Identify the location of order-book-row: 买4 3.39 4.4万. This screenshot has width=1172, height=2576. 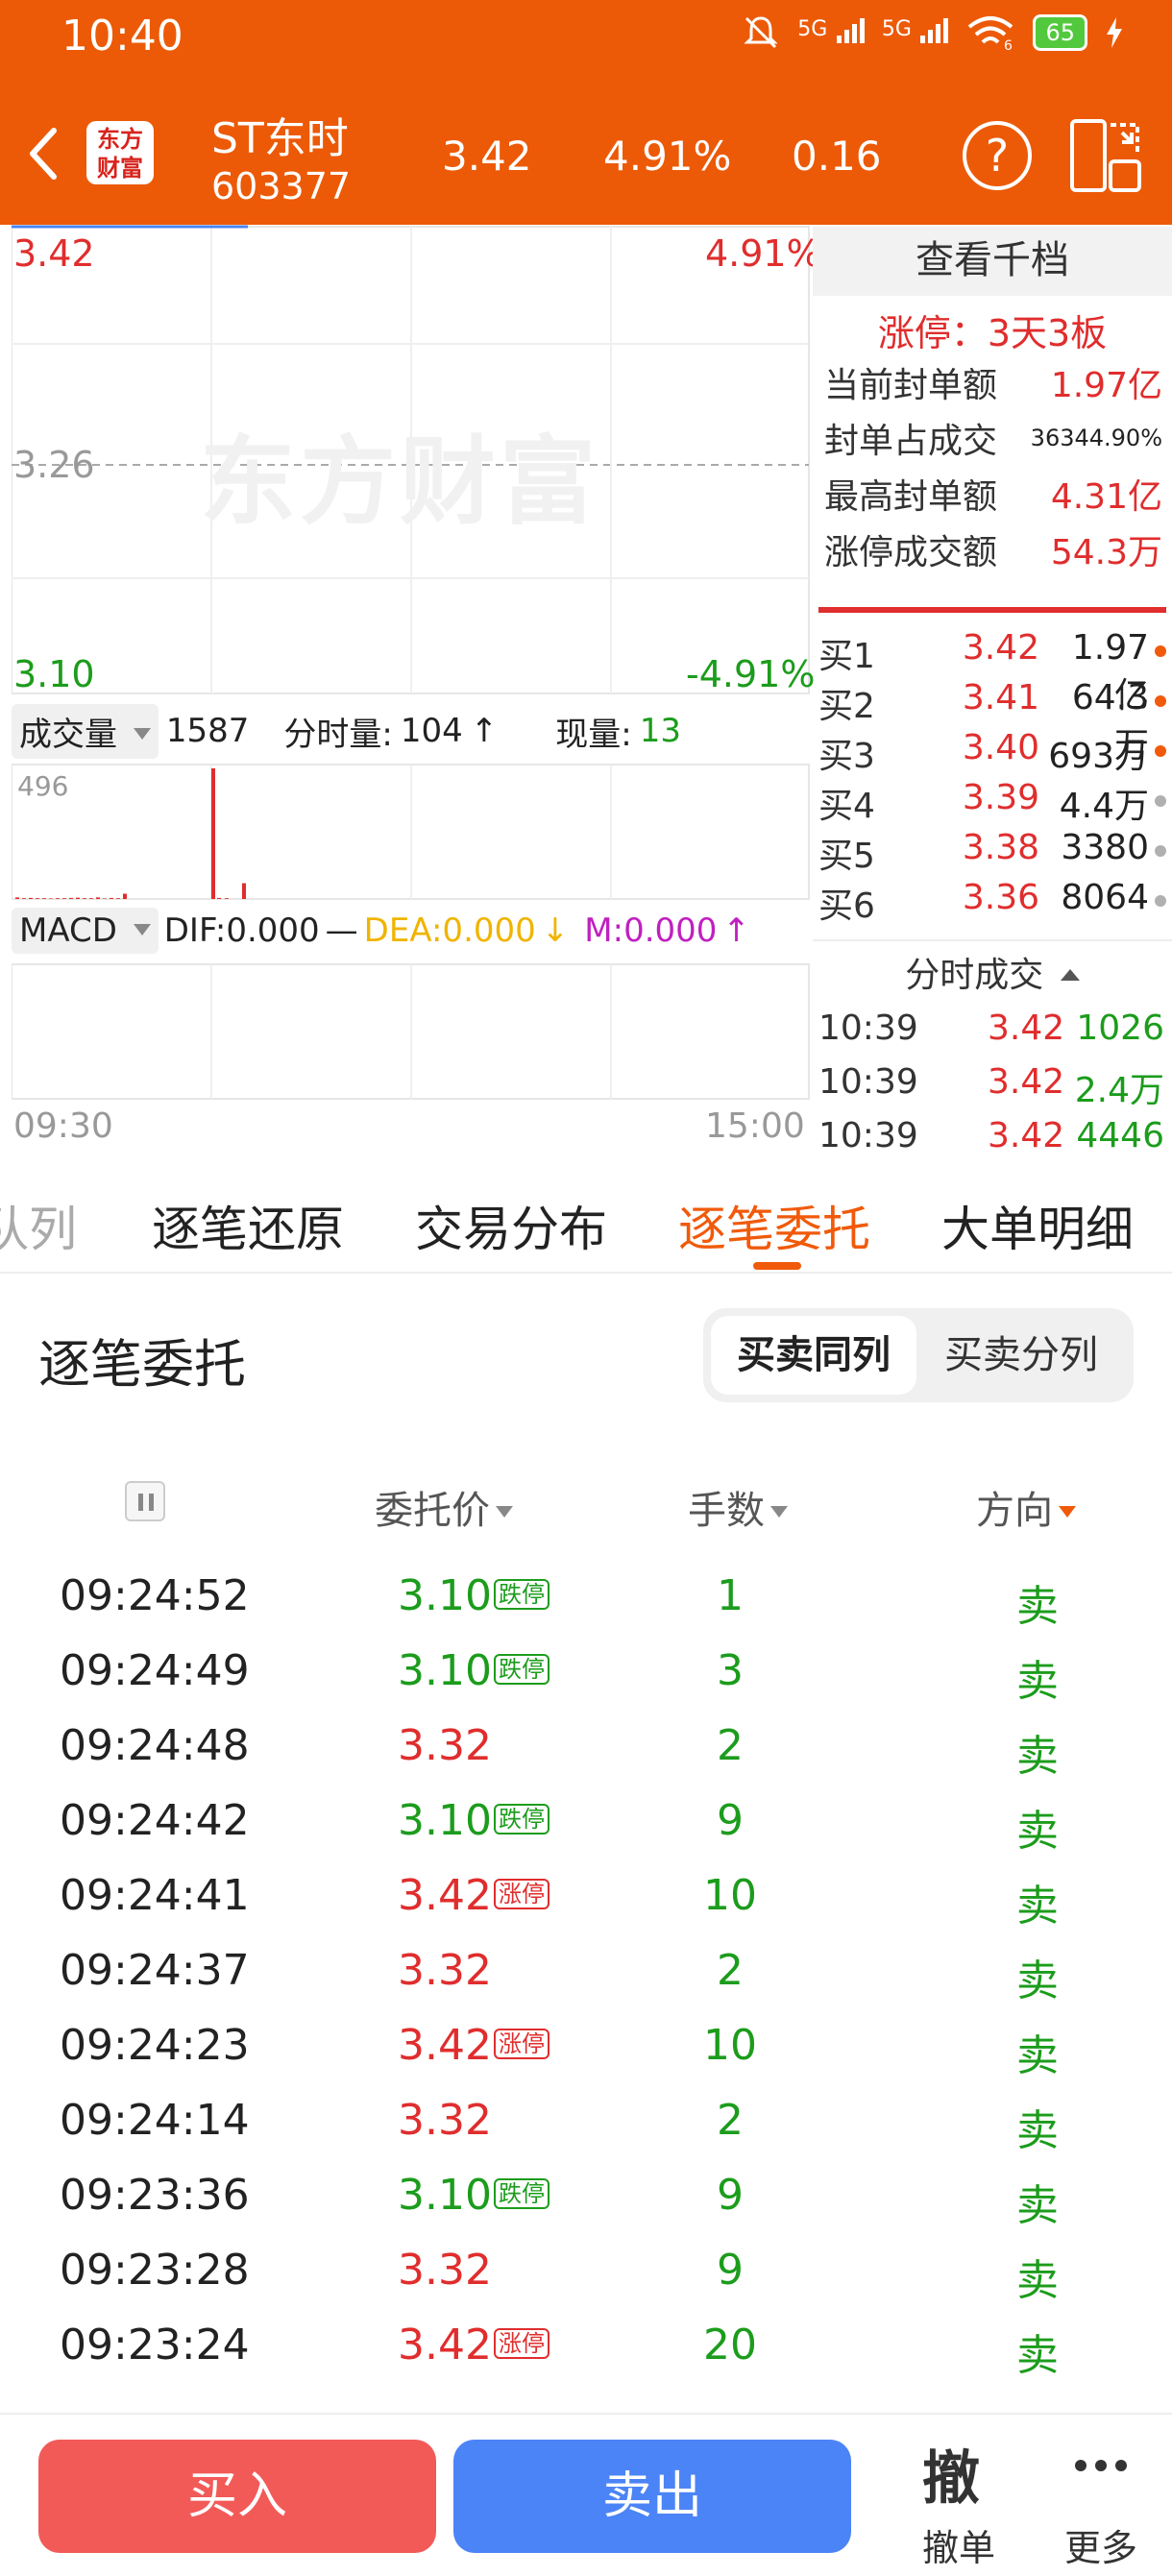
(993, 803).